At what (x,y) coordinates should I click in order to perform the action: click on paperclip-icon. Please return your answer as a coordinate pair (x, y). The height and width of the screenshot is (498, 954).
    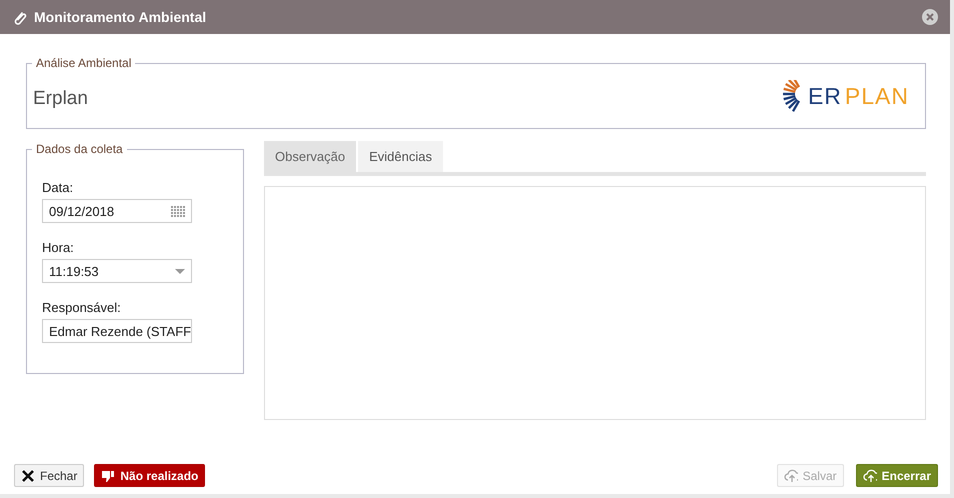
    Looking at the image, I should click on (20, 17).